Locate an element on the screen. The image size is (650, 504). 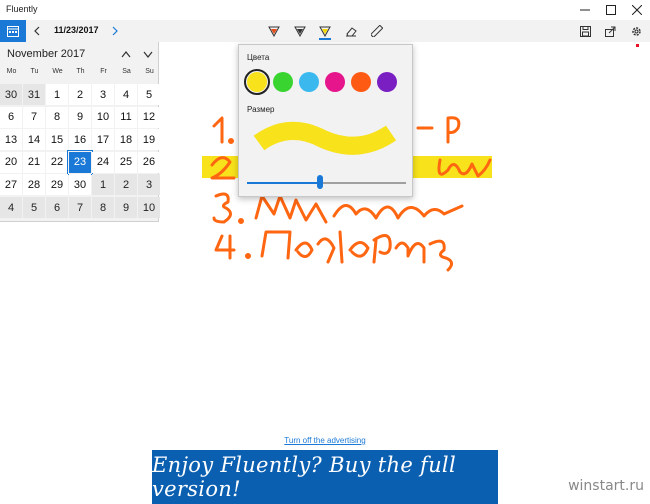
calendar-day: 21 is located at coordinates (34, 162).